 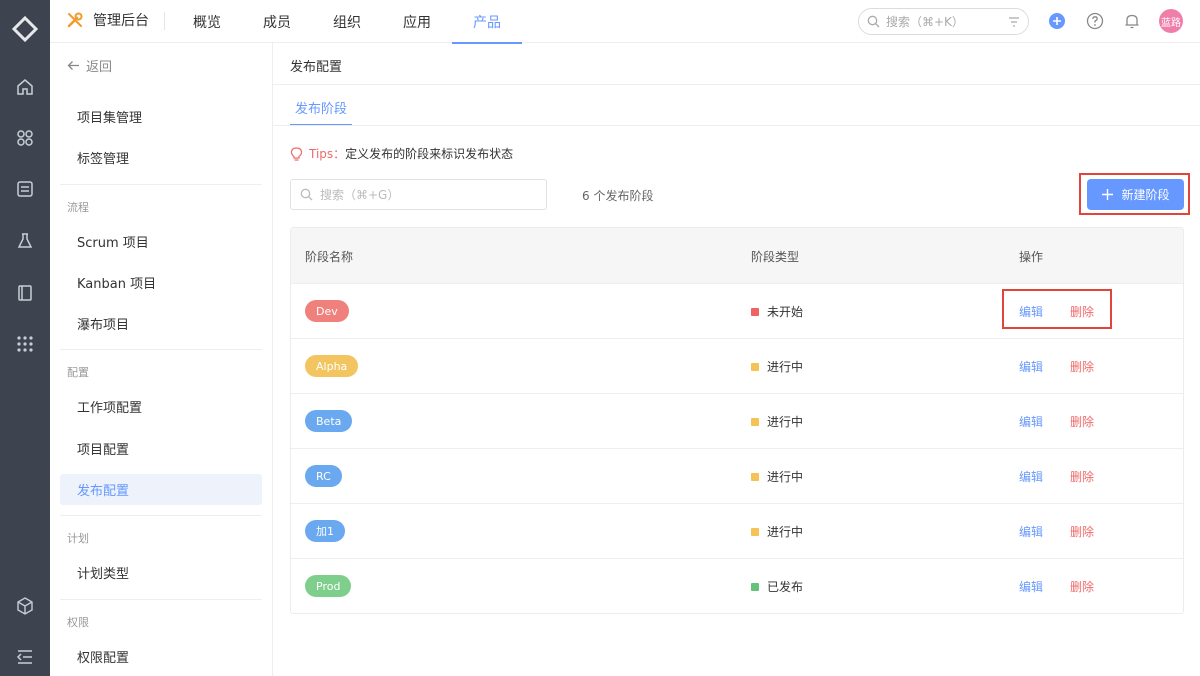 I want to click on menu-collapse-icon, so click(x=25, y=657).